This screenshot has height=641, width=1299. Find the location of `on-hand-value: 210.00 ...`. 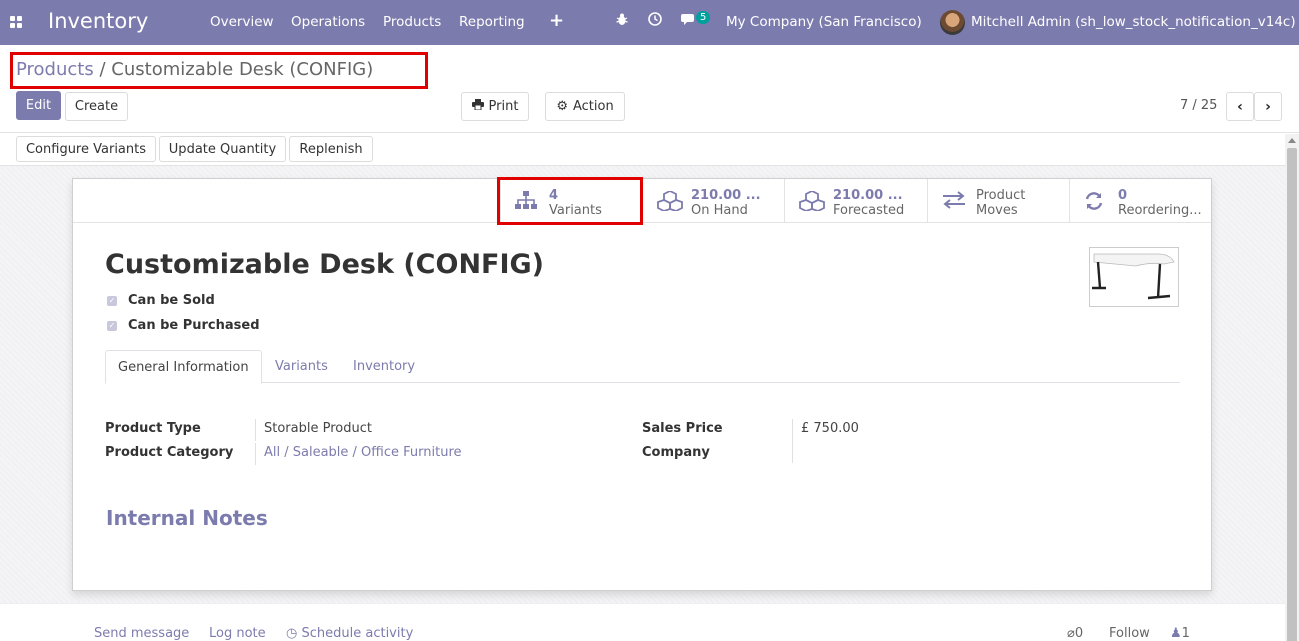

on-hand-value: 210.00 ... is located at coordinates (726, 195).